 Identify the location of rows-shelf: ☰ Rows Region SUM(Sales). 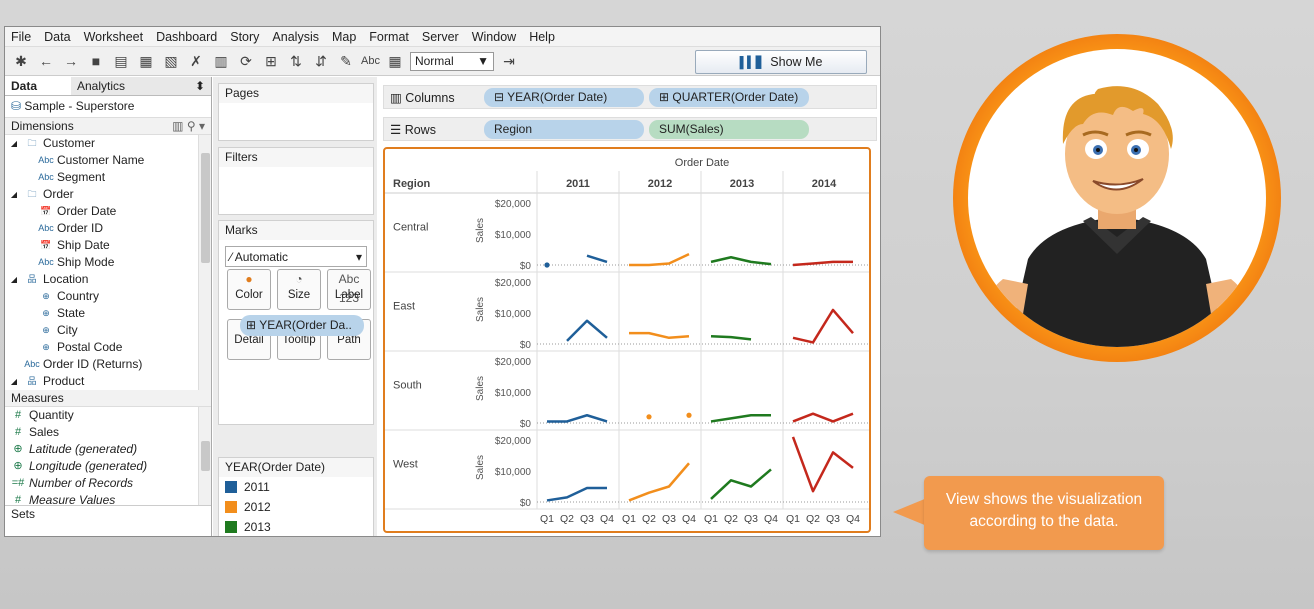
(630, 129).